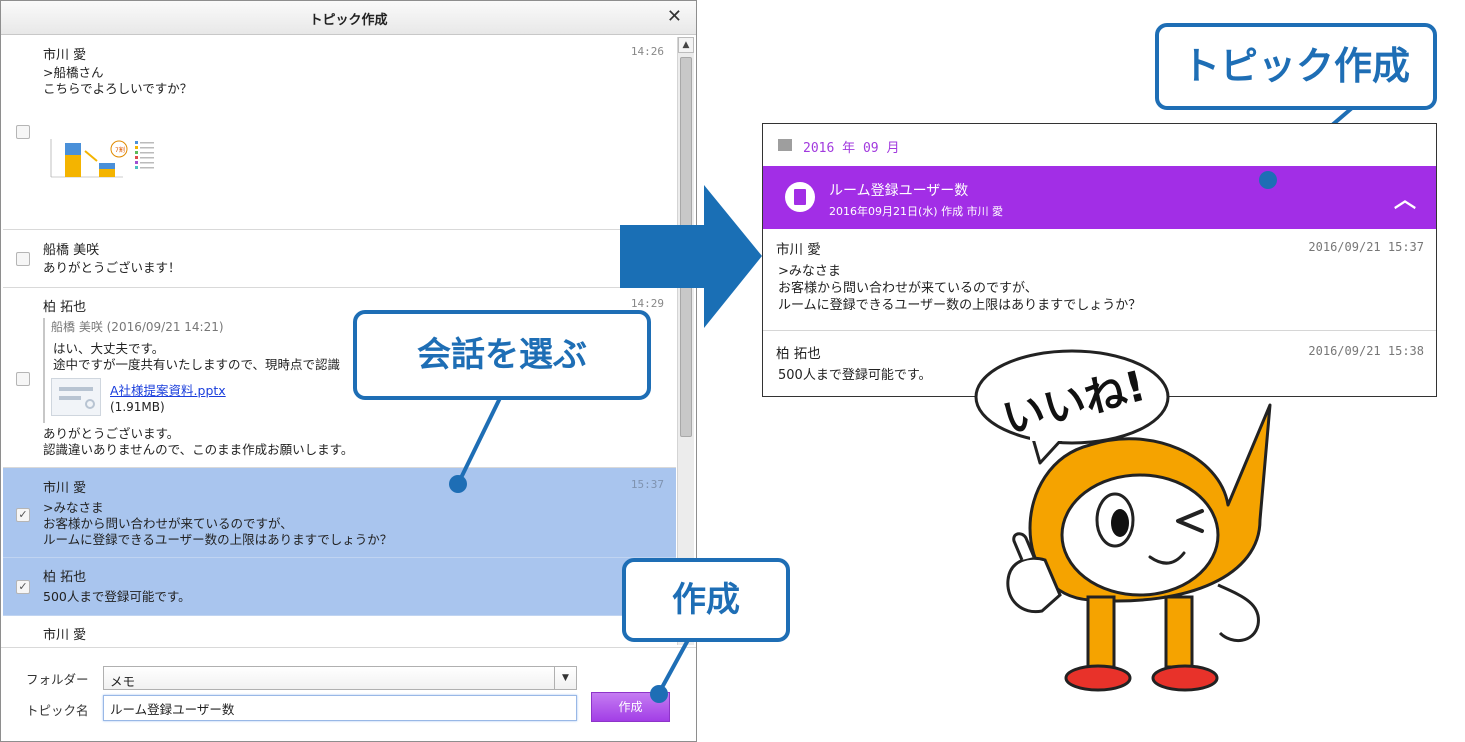 The image size is (1465, 742). What do you see at coordinates (339, 587) in the screenshot?
I see `list-item-selected: ✓ 柏 拓也 500人まで登録可能です。` at bounding box center [339, 587].